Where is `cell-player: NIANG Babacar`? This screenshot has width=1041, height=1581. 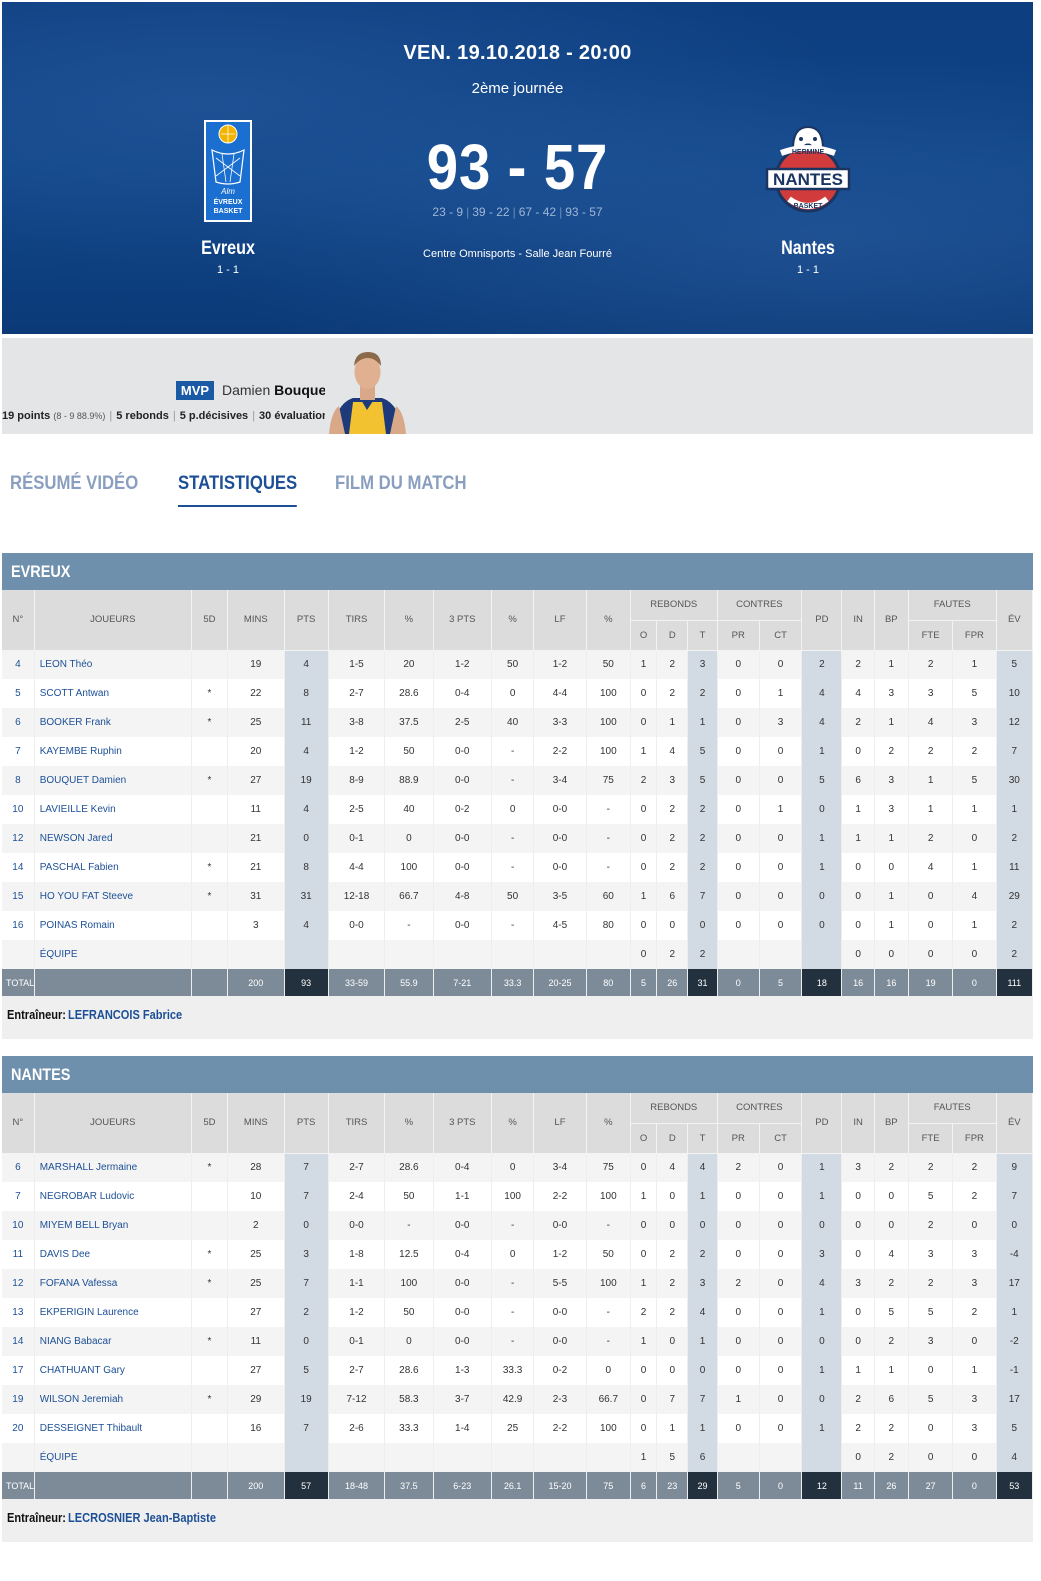 cell-player: NIANG Babacar is located at coordinates (113, 1341).